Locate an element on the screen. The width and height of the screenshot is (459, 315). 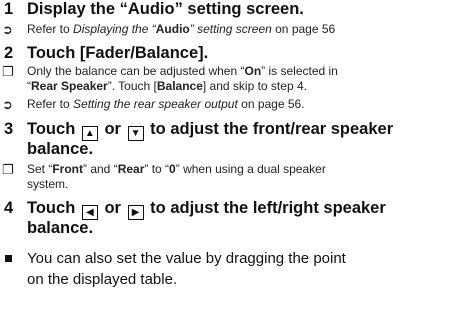
up-arrow-button-icon: ▲ is located at coordinates (89, 133).